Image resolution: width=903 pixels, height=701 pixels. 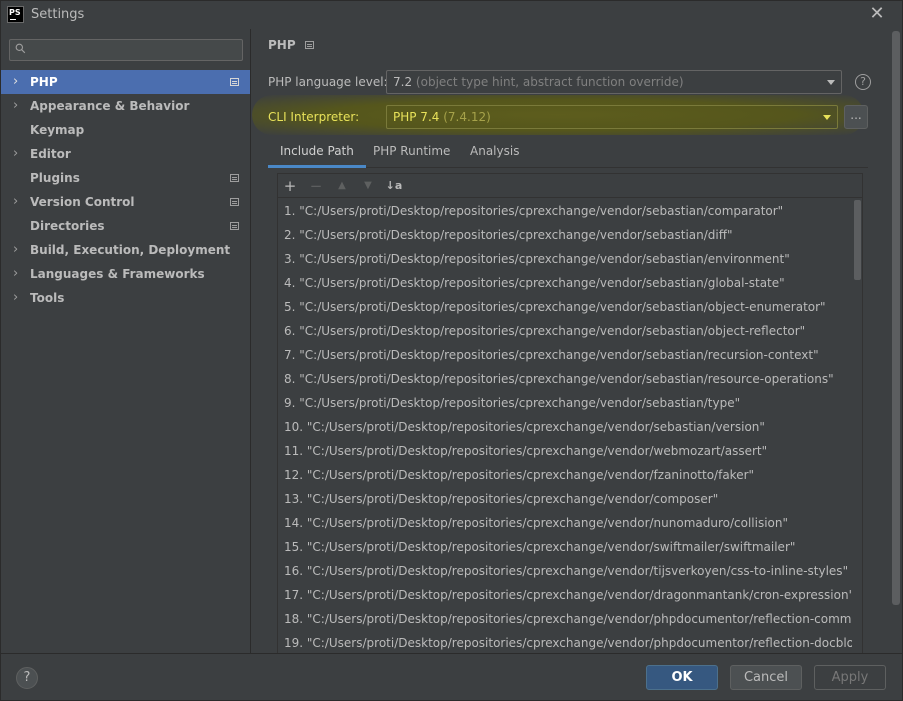 What do you see at coordinates (316, 186) in the screenshot?
I see `remove-icon: −` at bounding box center [316, 186].